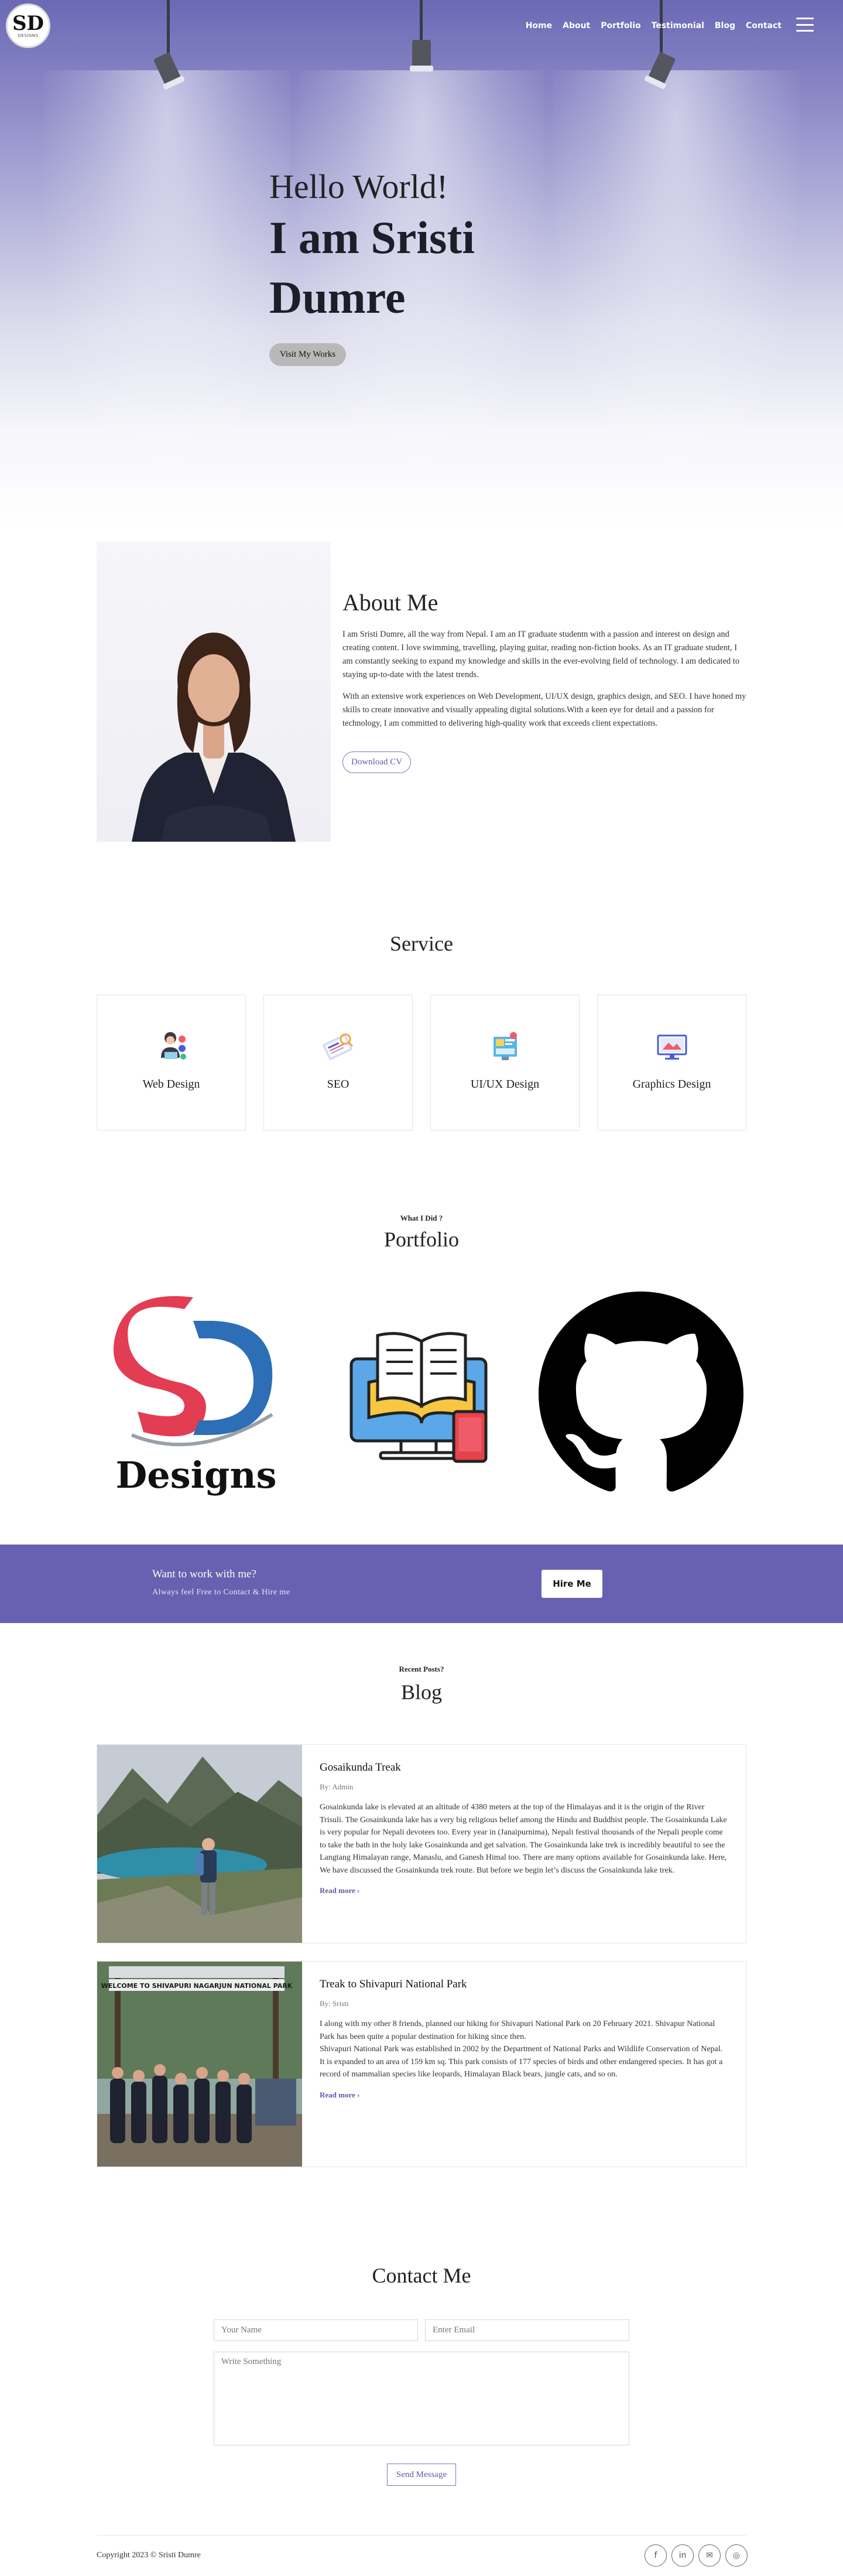 This screenshot has width=843, height=2576. I want to click on footer-divider, so click(421, 2535).